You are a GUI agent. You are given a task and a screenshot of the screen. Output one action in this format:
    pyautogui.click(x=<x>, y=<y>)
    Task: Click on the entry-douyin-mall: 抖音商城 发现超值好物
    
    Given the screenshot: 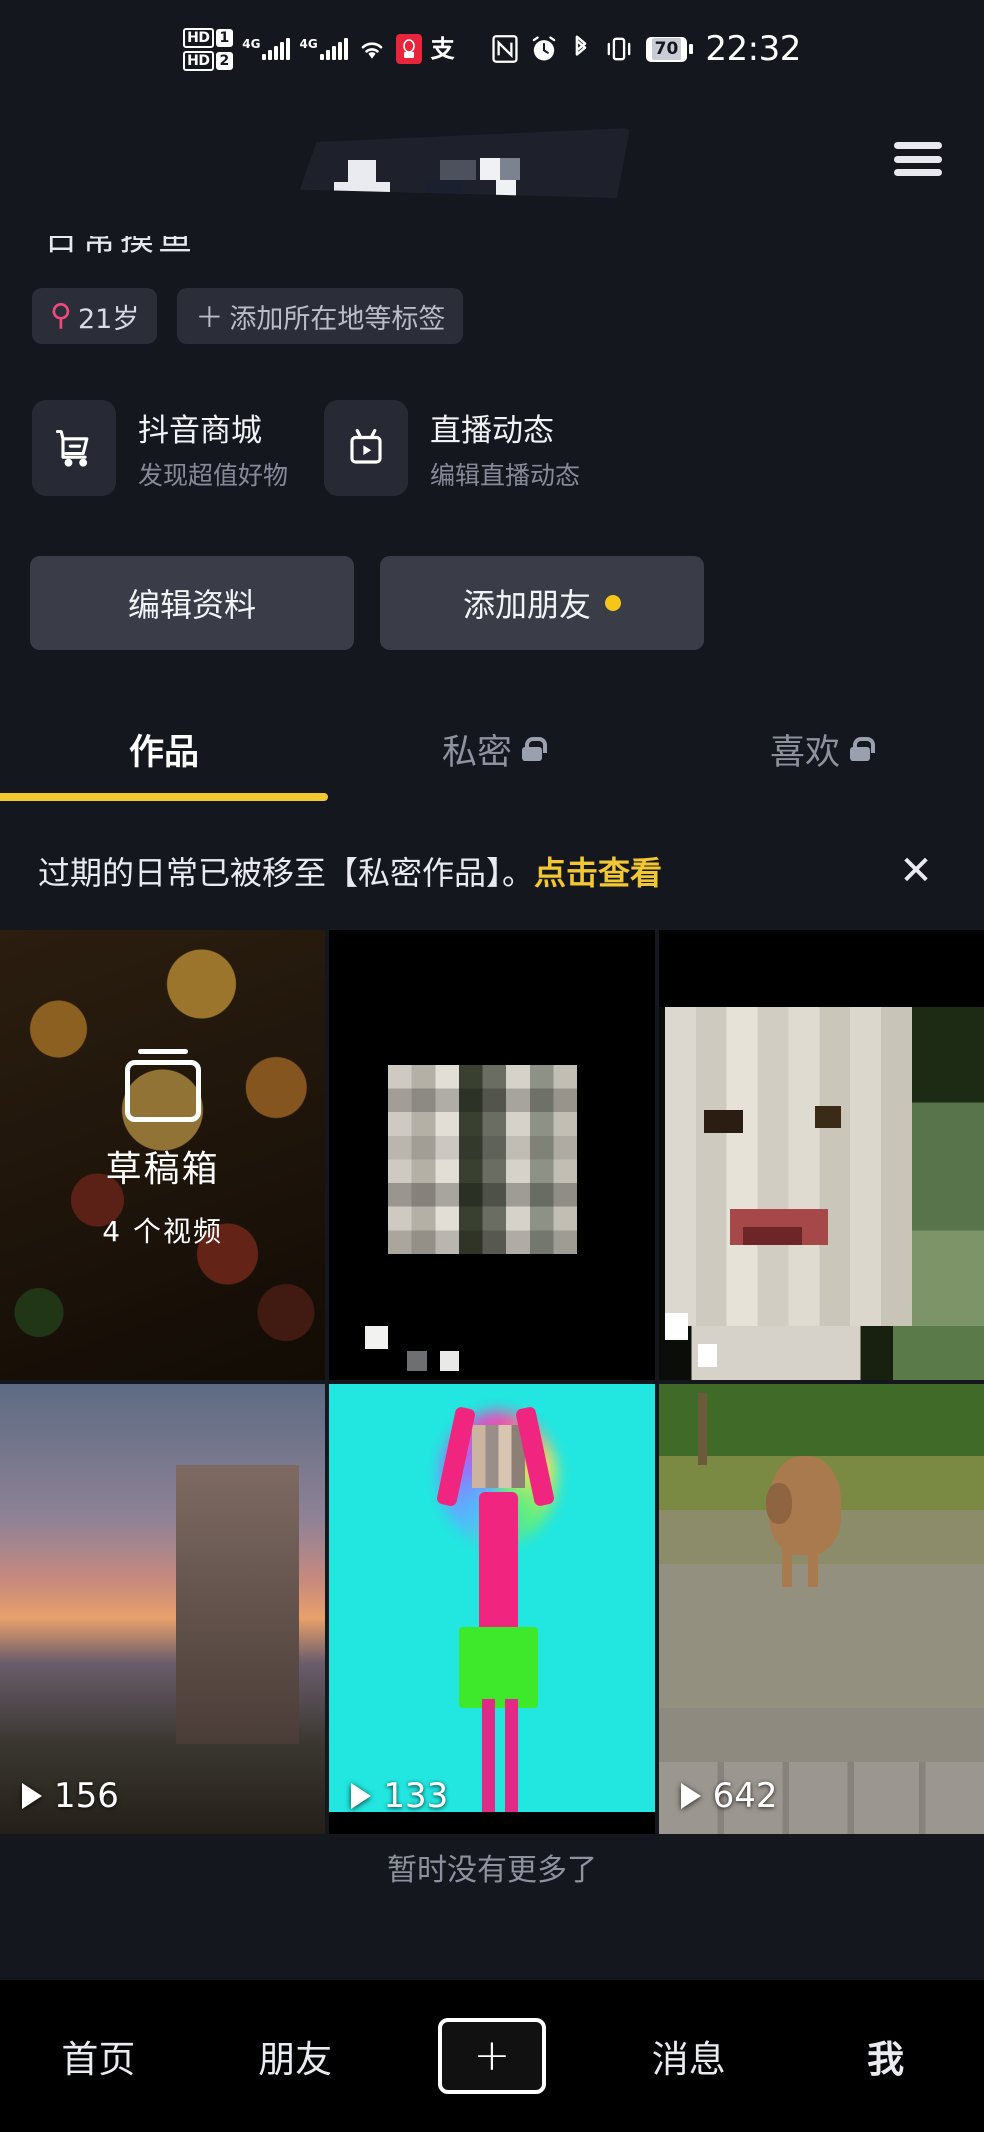 What is the action you would take?
    pyautogui.click(x=160, y=448)
    